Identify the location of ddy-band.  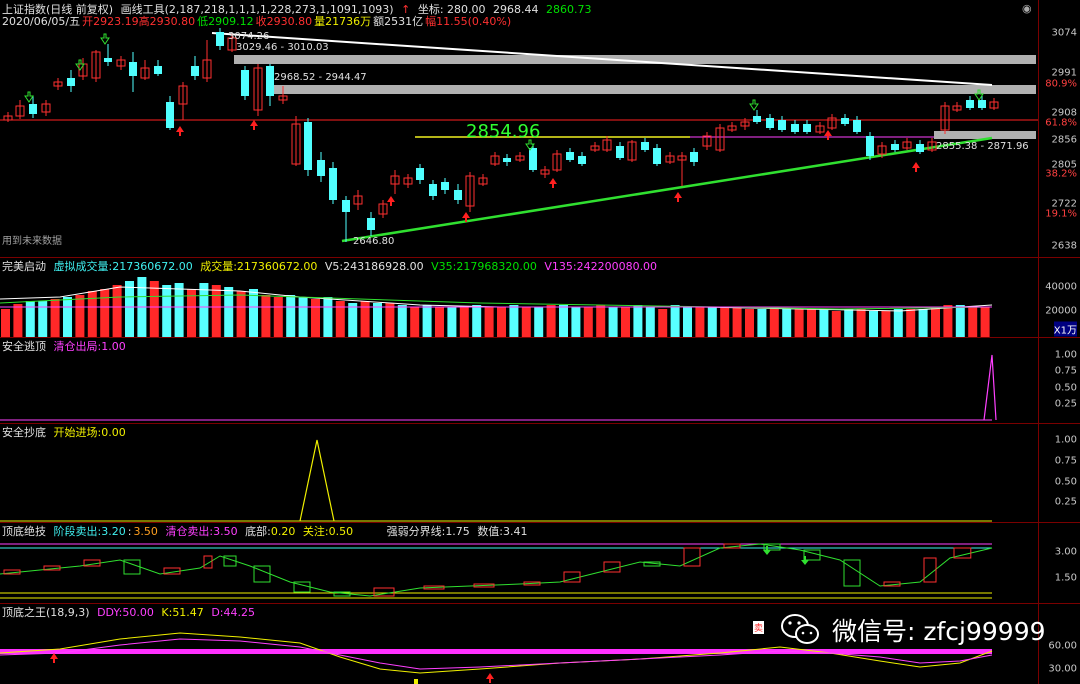
(496, 651).